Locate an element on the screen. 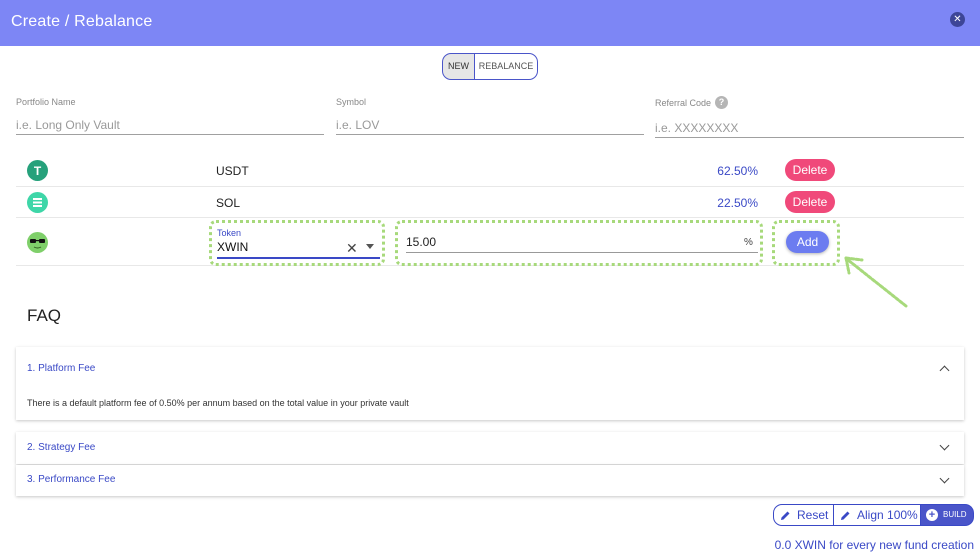 This screenshot has width=980, height=559. faq-question: 2. Strategy Fee is located at coordinates (61, 447).